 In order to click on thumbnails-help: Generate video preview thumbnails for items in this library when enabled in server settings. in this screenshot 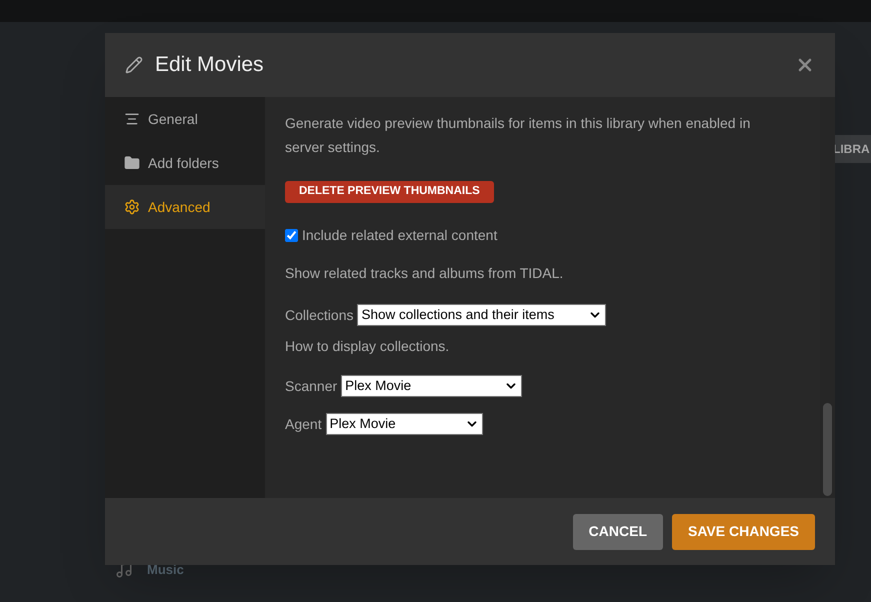, I will do `click(518, 135)`.